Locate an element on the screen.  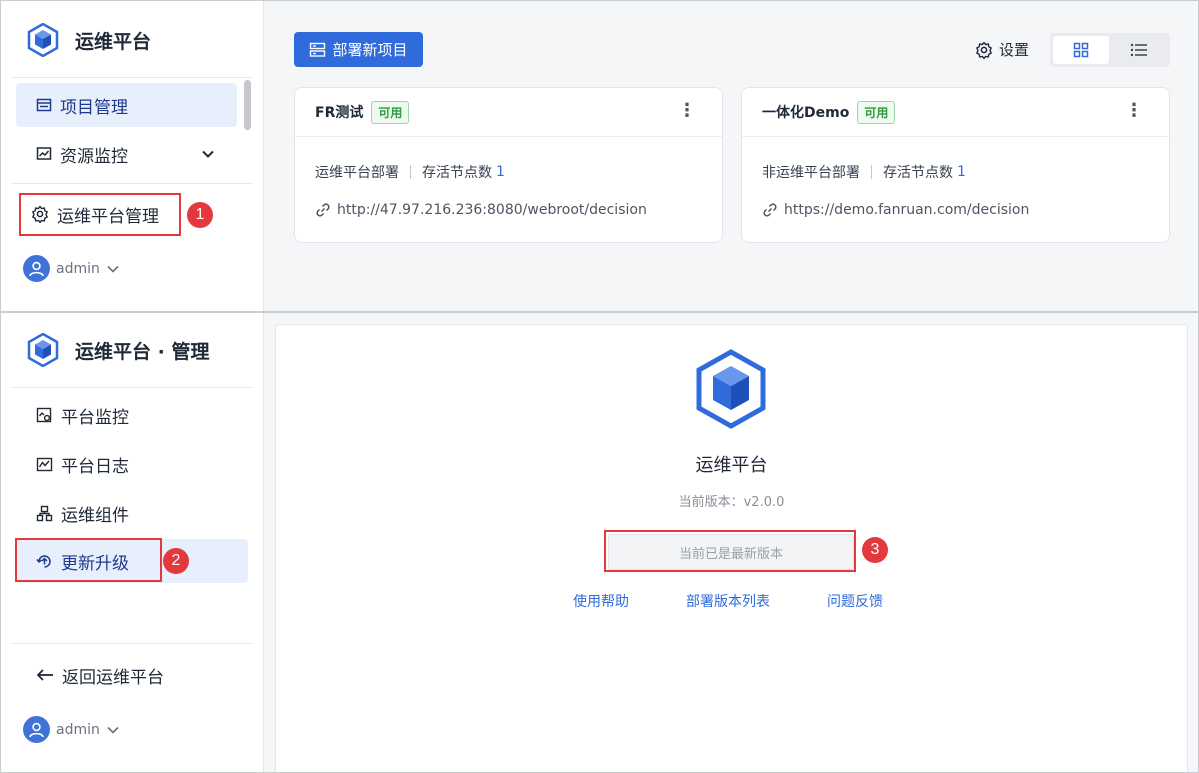
monitor-chart-icon is located at coordinates (44, 153).